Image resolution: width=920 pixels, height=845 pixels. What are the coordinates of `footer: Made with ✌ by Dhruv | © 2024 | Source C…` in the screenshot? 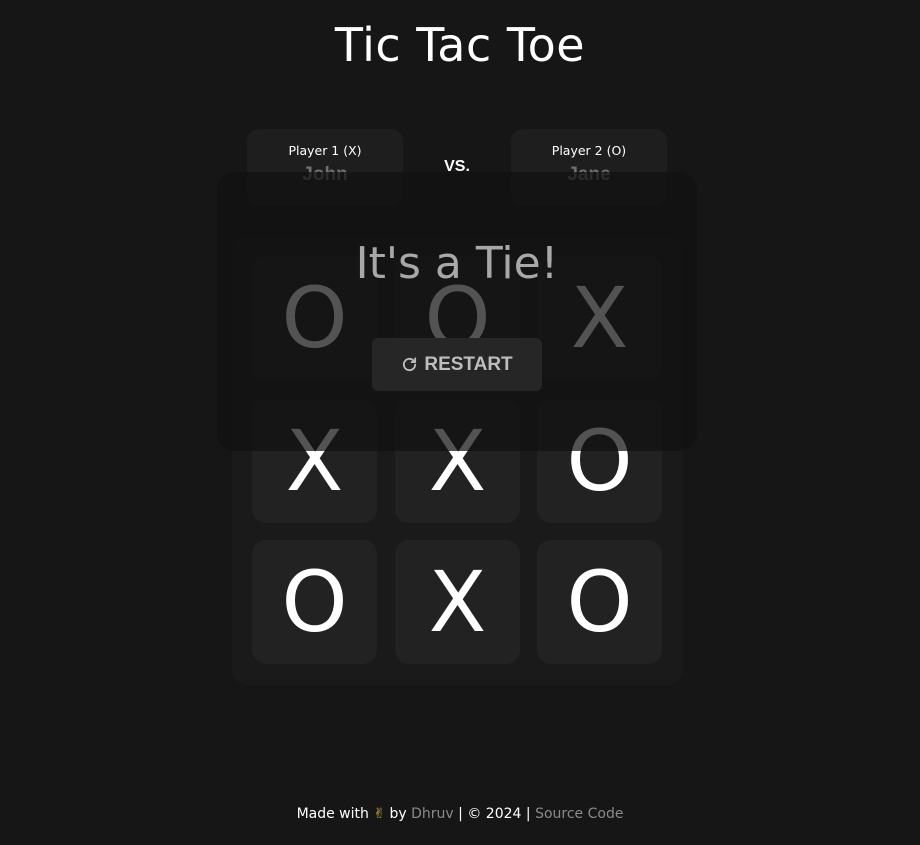 It's located at (460, 814).